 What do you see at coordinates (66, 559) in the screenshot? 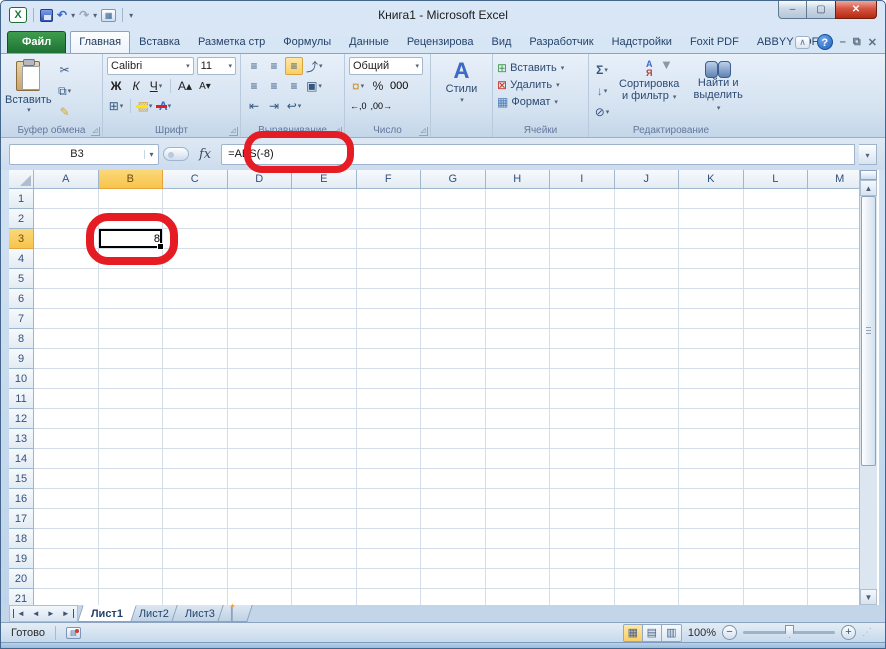
I see `cell-A19` at bounding box center [66, 559].